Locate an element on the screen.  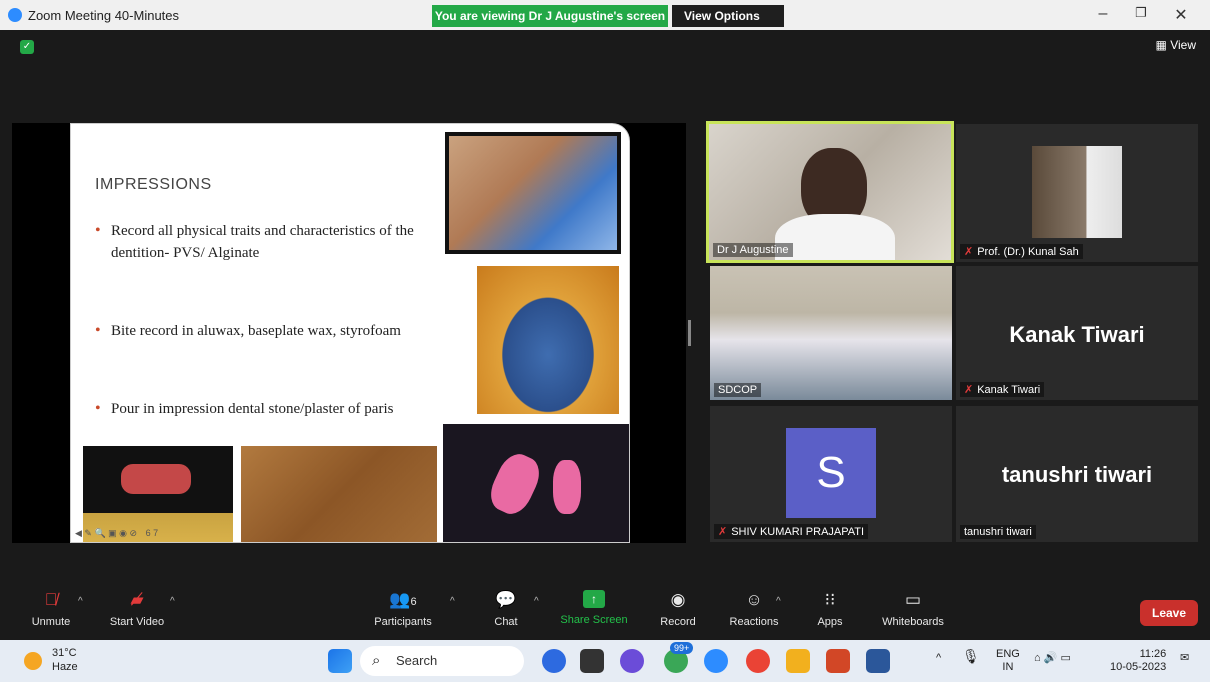
language-indicator: ENG IN is located at coordinates (1008, 661).